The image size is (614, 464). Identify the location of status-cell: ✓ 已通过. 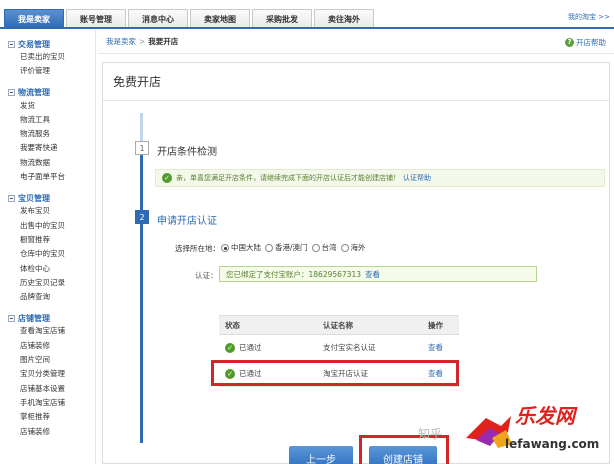
(271, 347).